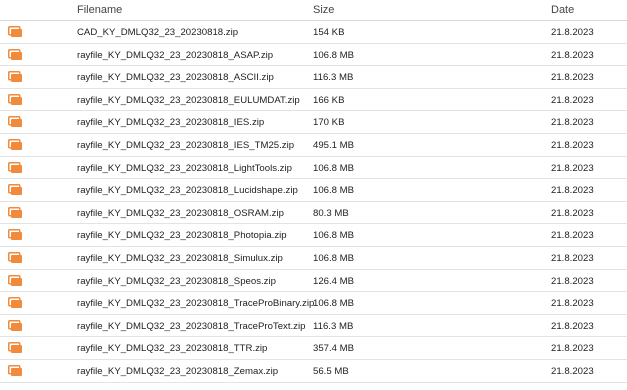 The width and height of the screenshot is (627, 390). What do you see at coordinates (99, 10) in the screenshot?
I see `column-header-filename: Filename` at bounding box center [99, 10].